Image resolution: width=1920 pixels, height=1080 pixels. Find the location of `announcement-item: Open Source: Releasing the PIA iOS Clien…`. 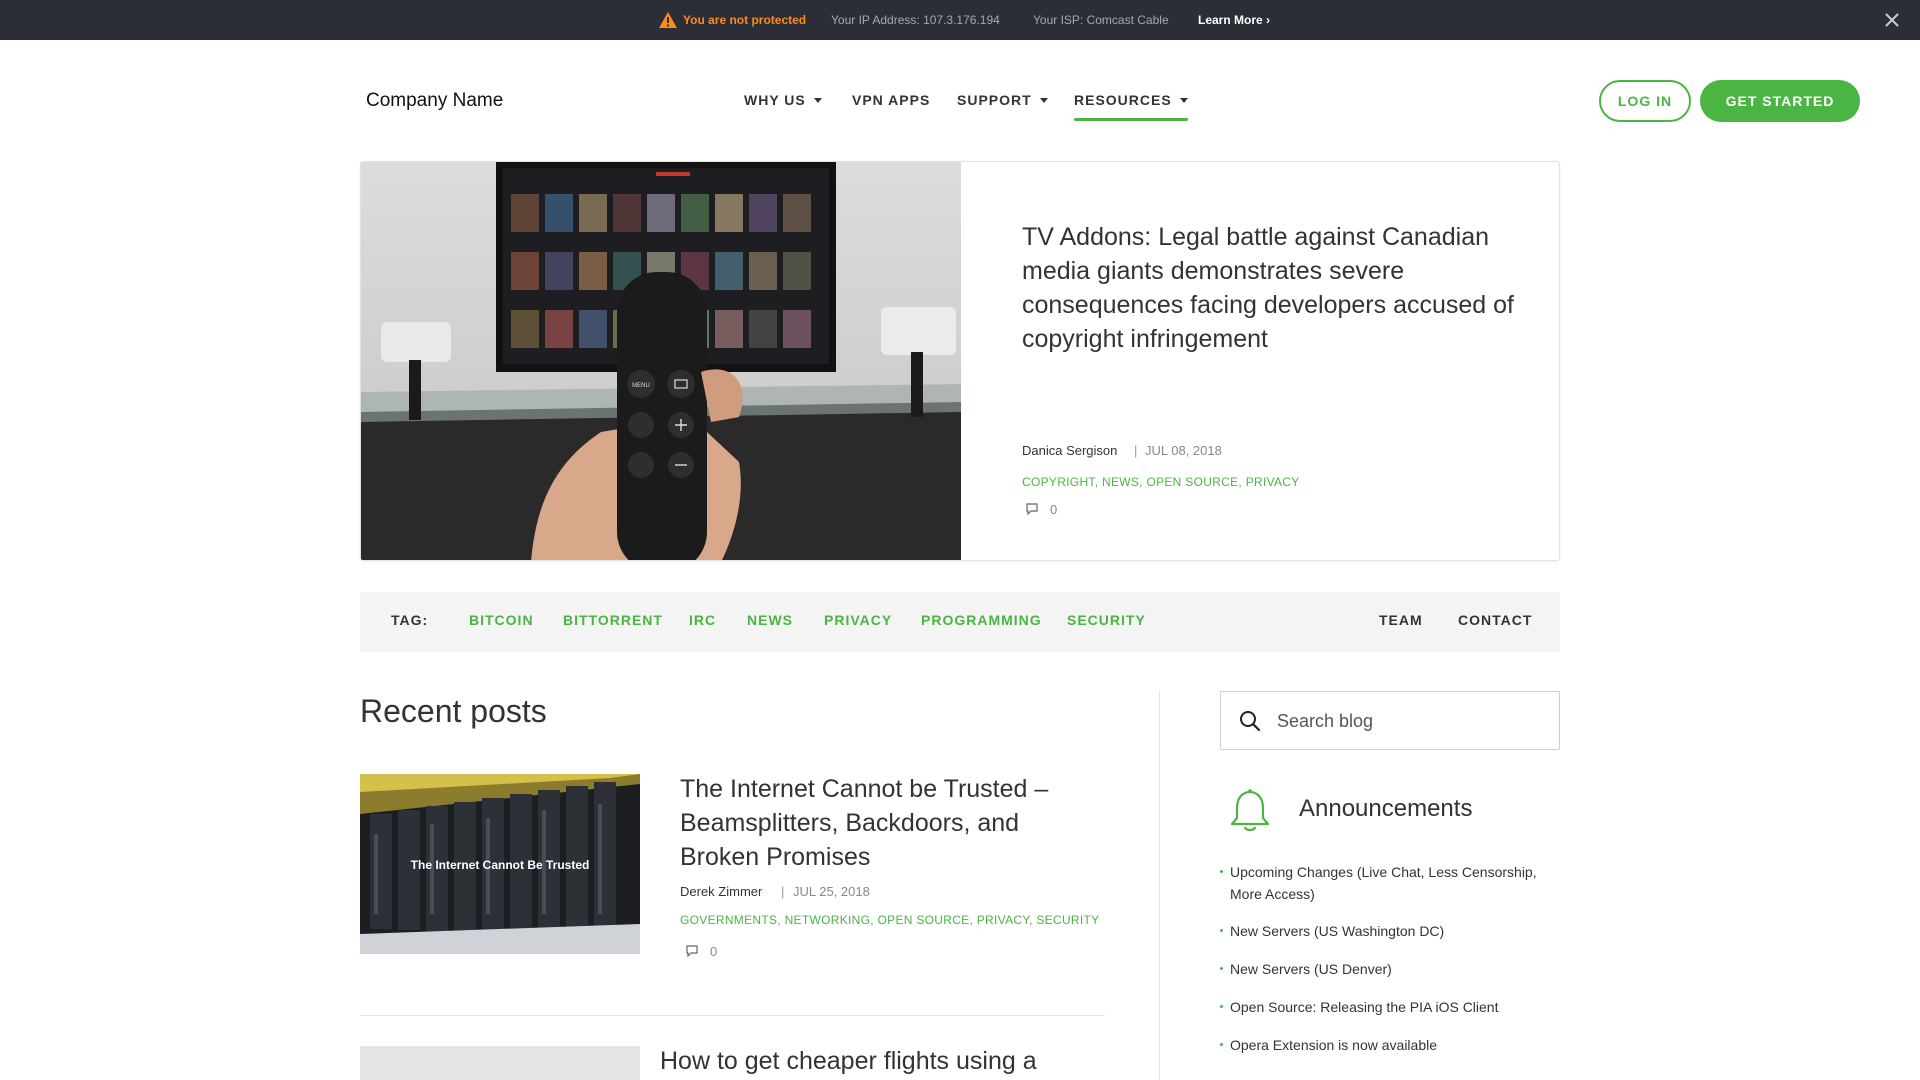

announcement-item: Open Source: Releasing the PIA iOS Clien… is located at coordinates (1390, 1007).